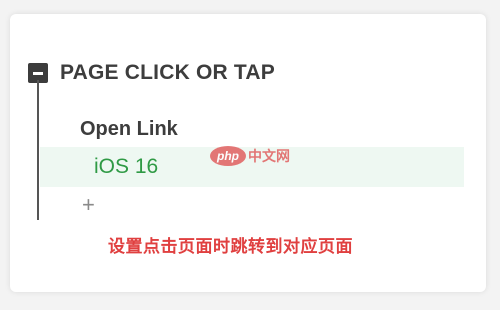 The width and height of the screenshot is (500, 310). I want to click on add-action-button: +, so click(88, 205).